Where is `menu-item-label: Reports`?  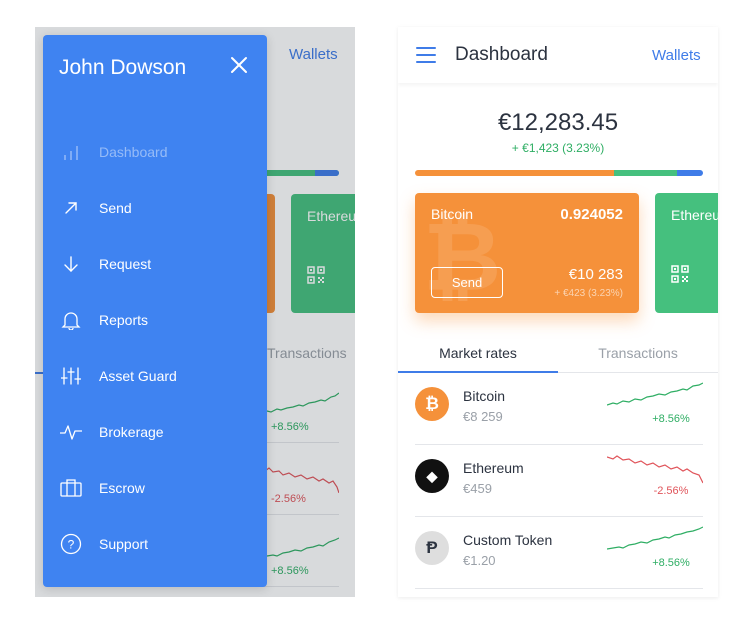
menu-item-label: Reports is located at coordinates (124, 320).